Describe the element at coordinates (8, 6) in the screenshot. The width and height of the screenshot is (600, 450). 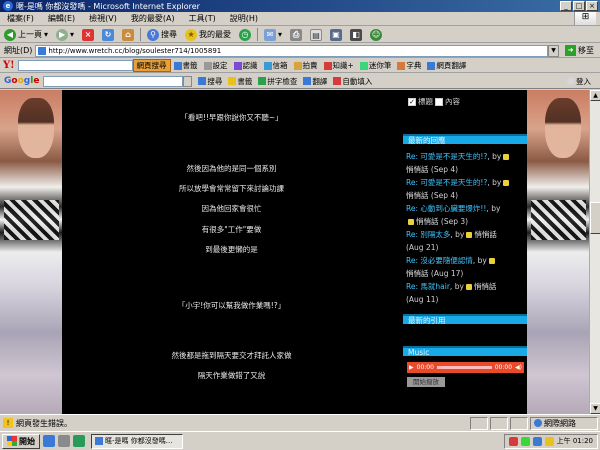
I see `ie-icon: e` at that location.